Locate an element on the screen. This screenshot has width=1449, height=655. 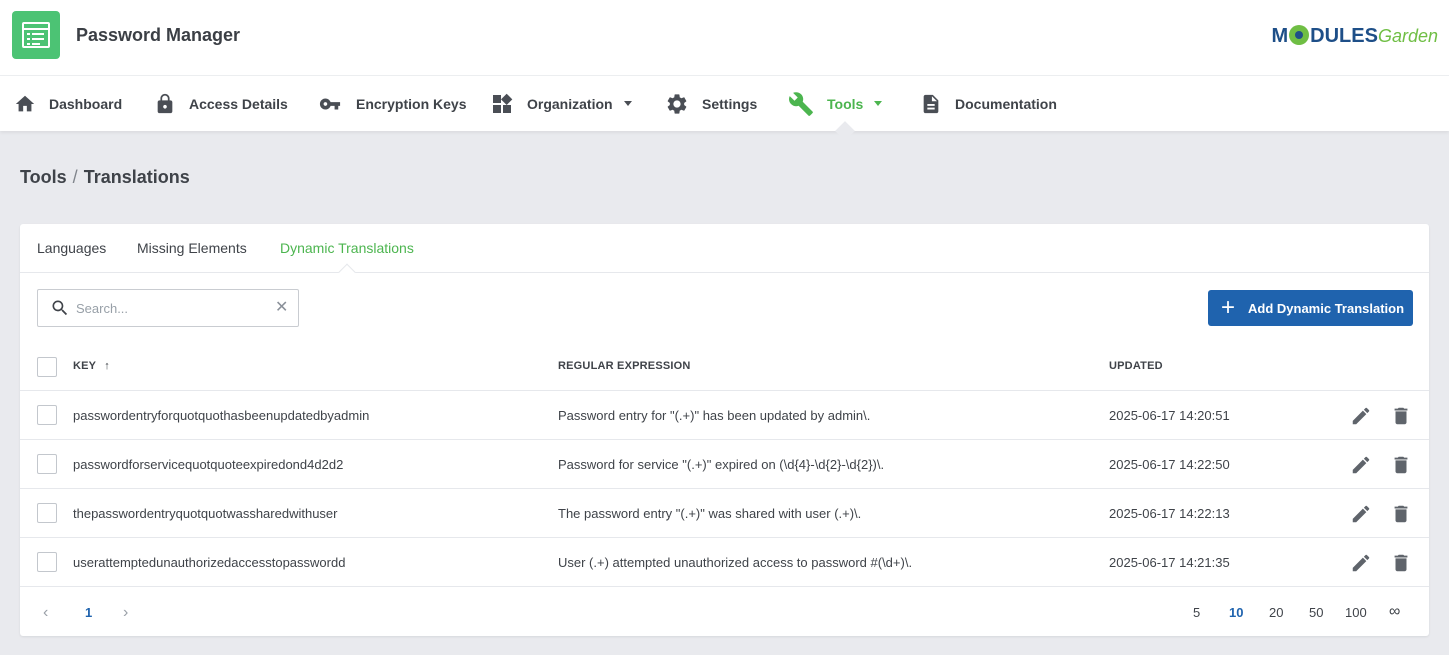
nav-item-tools: Tools is located at coordinates (835, 103).